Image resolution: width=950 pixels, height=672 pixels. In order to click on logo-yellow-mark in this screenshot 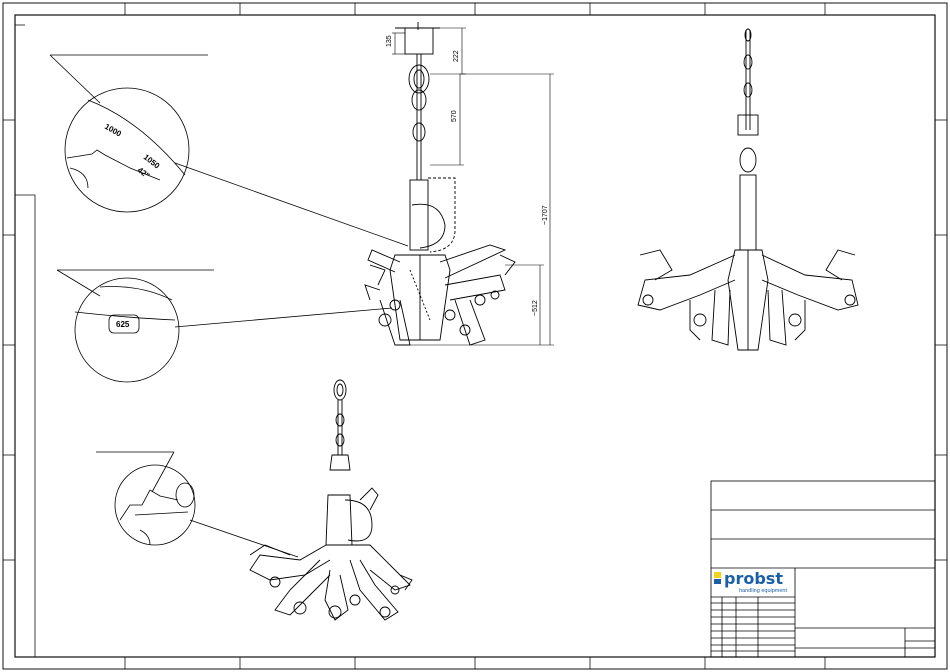, I will do `click(717, 575)`.